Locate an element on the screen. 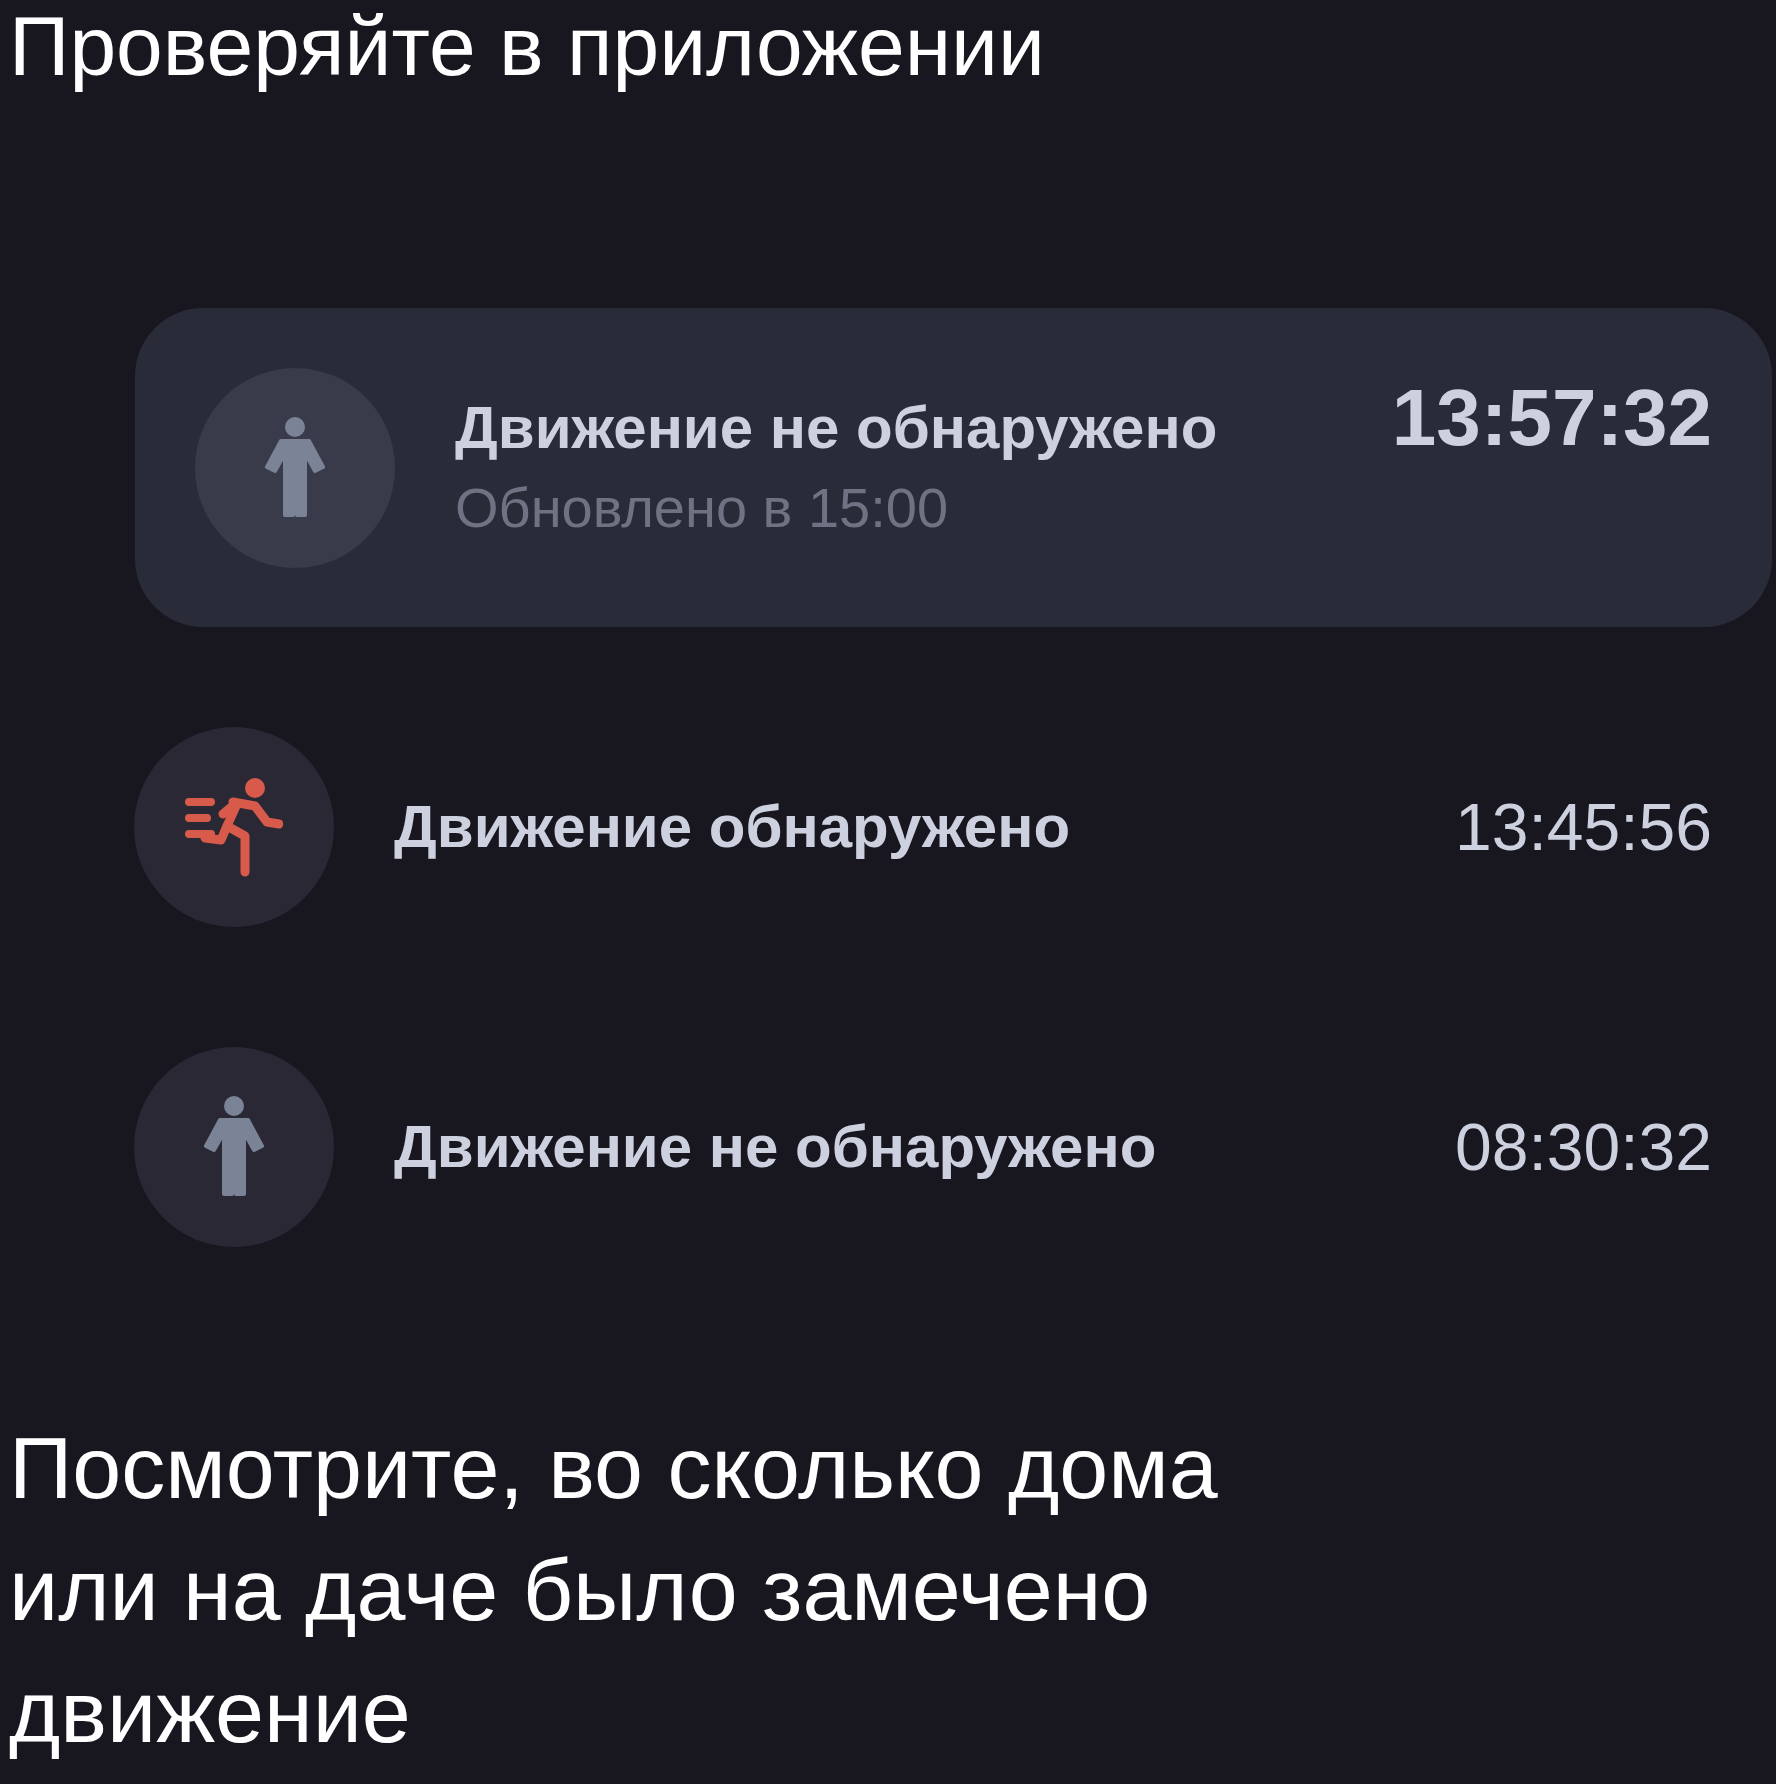 This screenshot has height=1784, width=1776. event-title: Движение обнаружено is located at coordinates (733, 827).